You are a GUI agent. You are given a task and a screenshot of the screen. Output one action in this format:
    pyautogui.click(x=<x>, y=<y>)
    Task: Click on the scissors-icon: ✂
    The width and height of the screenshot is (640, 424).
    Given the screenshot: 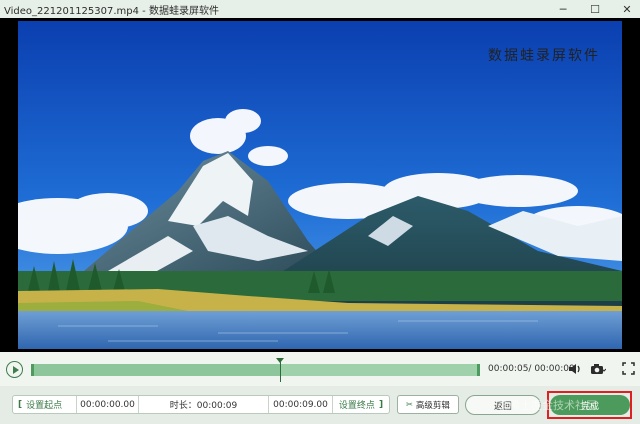 What is the action you would take?
    pyautogui.click(x=409, y=404)
    